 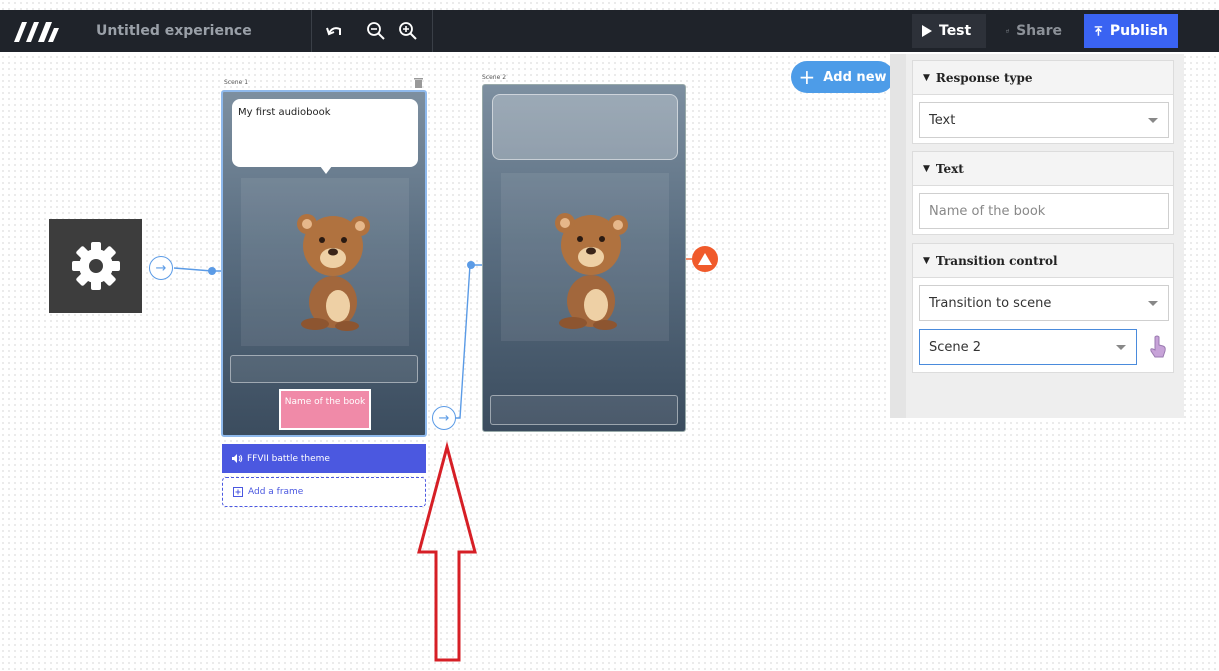 I want to click on scene2-input-area, so click(x=584, y=410).